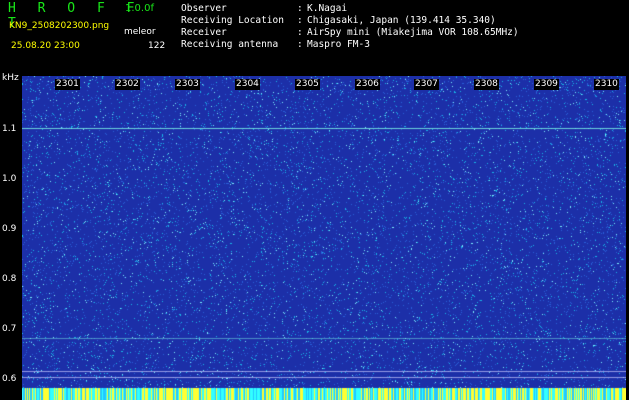 The width and height of the screenshot is (629, 400). What do you see at coordinates (9, 379) in the screenshot?
I see `y-tick-label: 0.6` at bounding box center [9, 379].